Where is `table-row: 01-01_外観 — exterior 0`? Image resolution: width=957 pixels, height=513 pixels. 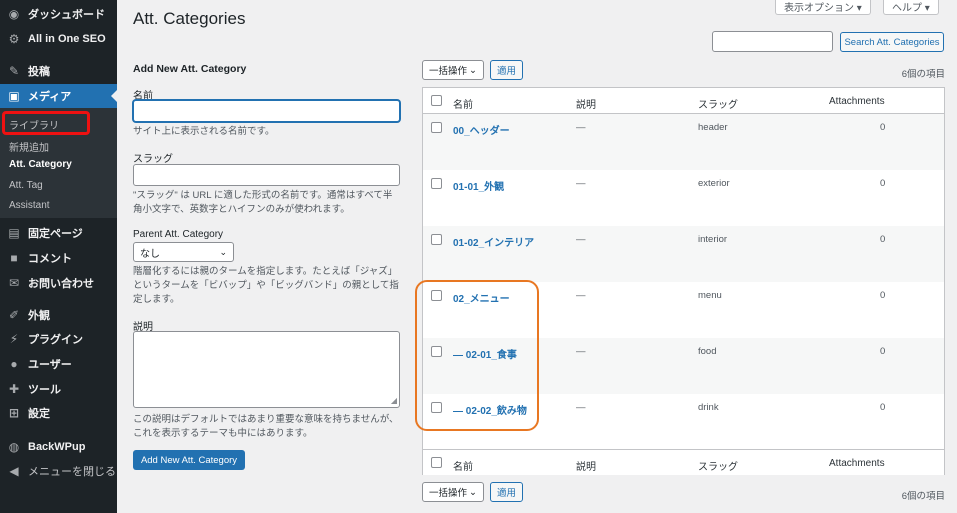
table-row: 01-01_外観 — exterior 0 is located at coordinates (683, 198).